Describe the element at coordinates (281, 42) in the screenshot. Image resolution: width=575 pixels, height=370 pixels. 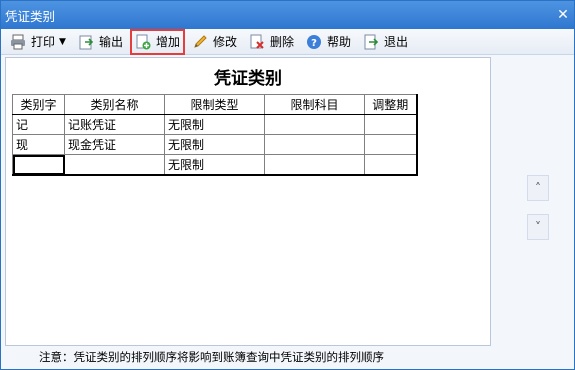
I see `delete-label: 删除` at that location.